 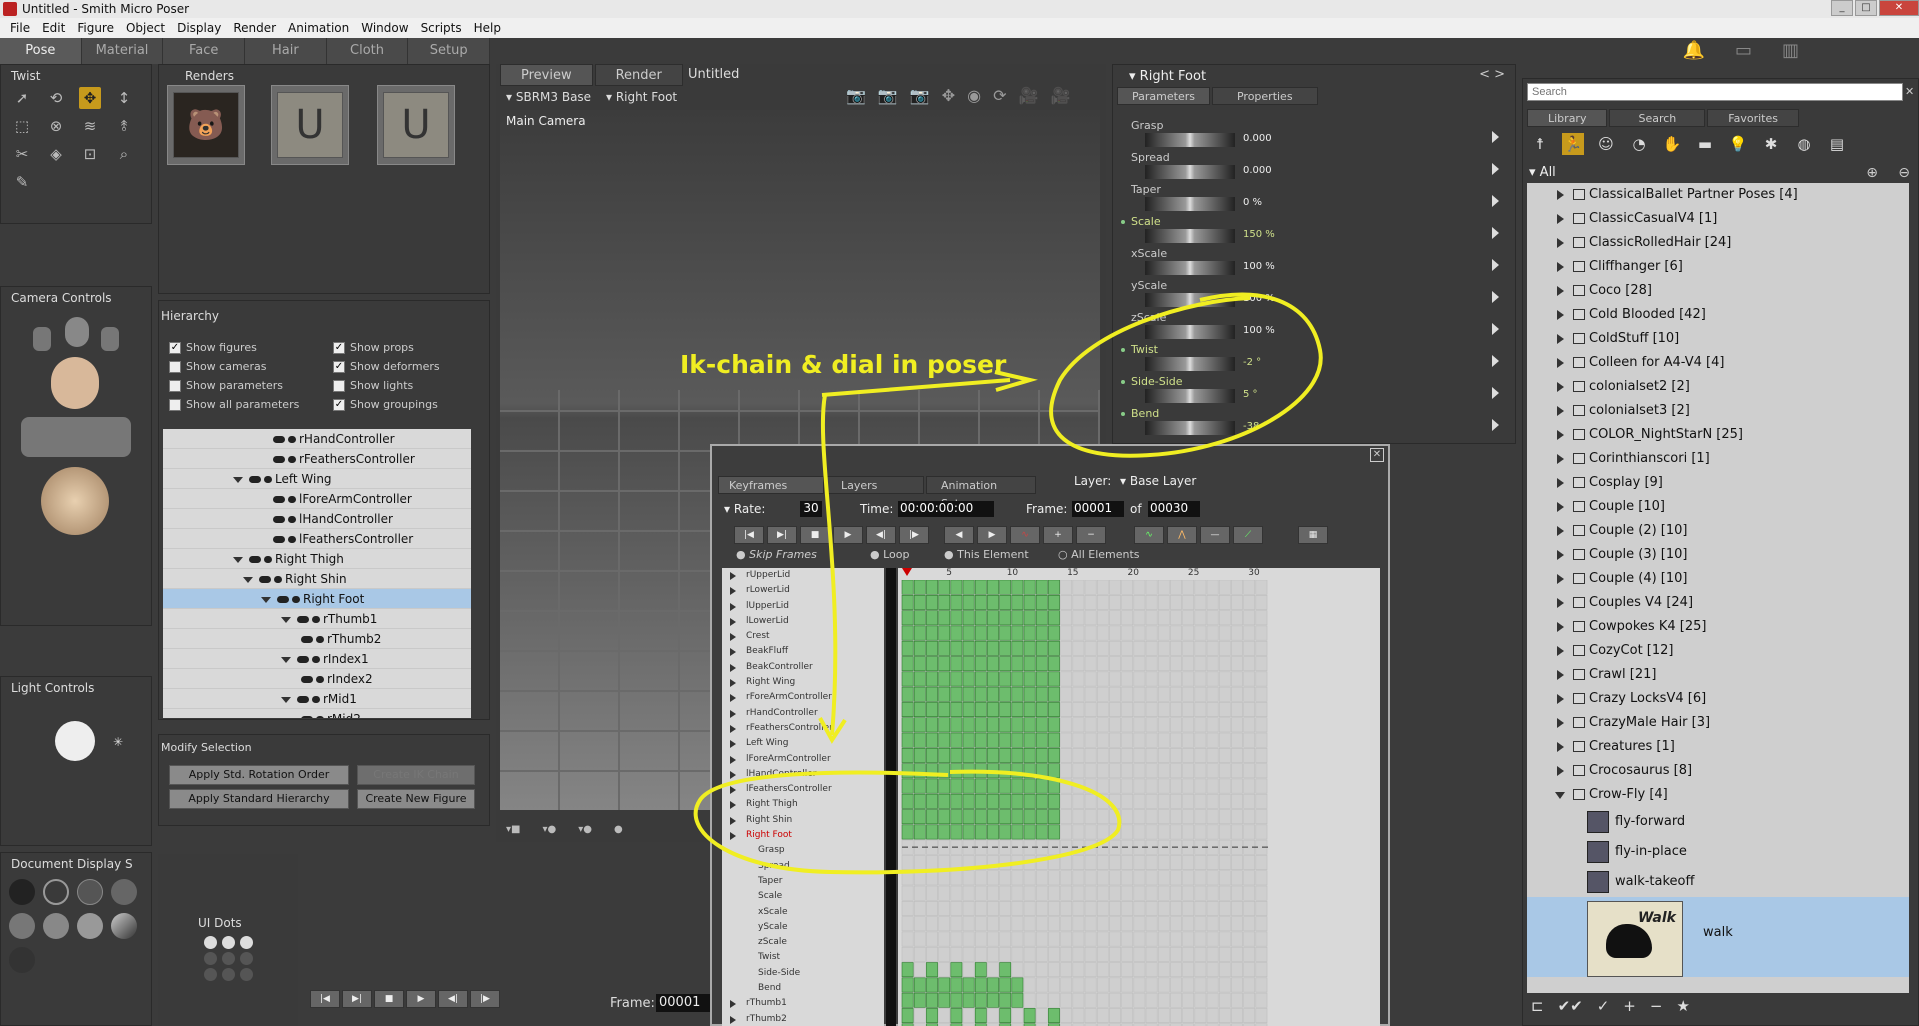 I want to click on kf-element-row: Right Wing, so click(x=803, y=682).